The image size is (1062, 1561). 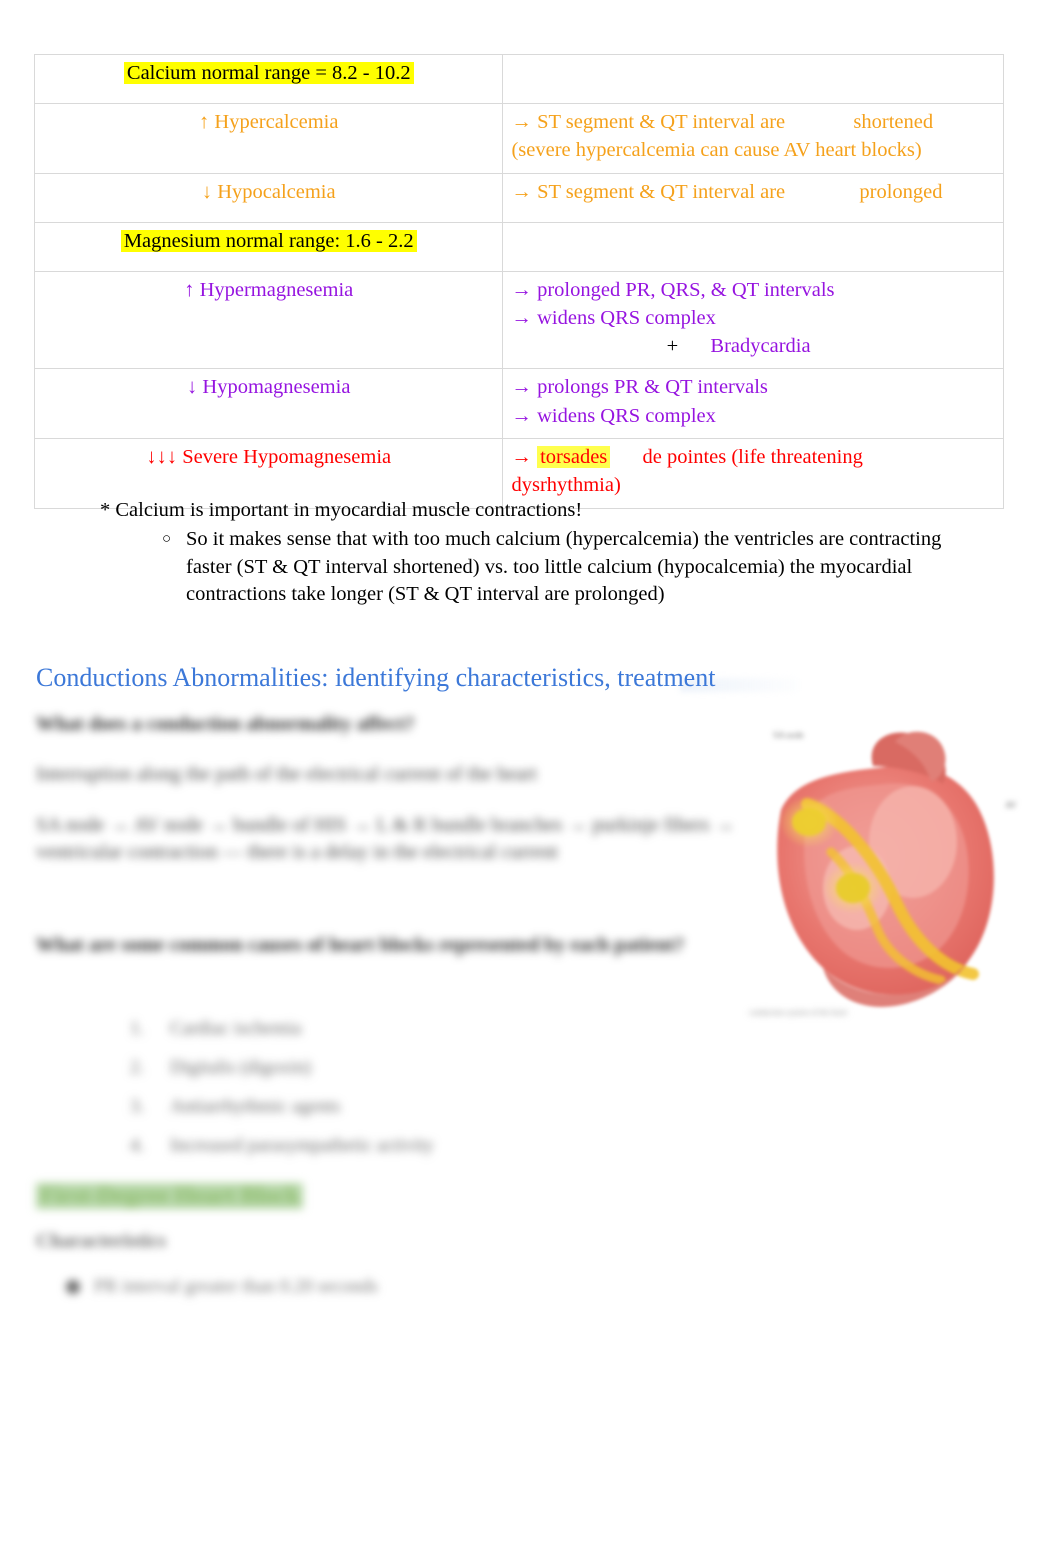 I want to click on magnesium-range-text: Magnesium normal range: 1.6 - 2.2, so click(x=268, y=240).